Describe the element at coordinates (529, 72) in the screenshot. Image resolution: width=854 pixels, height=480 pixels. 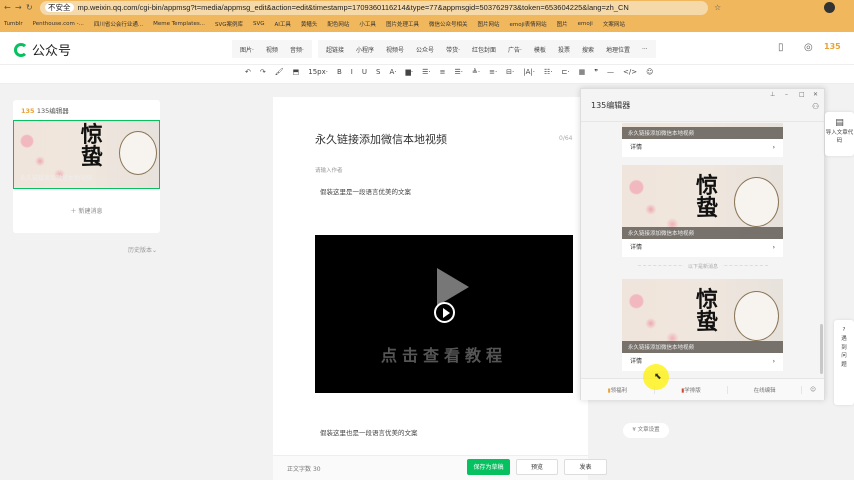
I see `toolbar-button: |A|·` at that location.